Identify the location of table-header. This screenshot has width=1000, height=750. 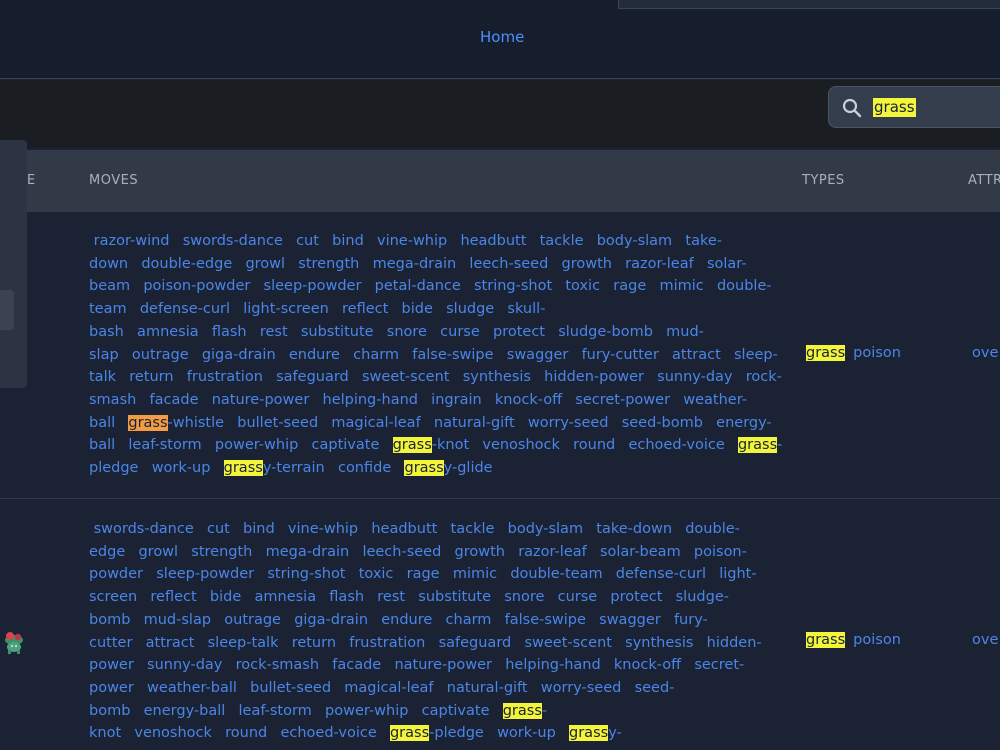
(513, 181).